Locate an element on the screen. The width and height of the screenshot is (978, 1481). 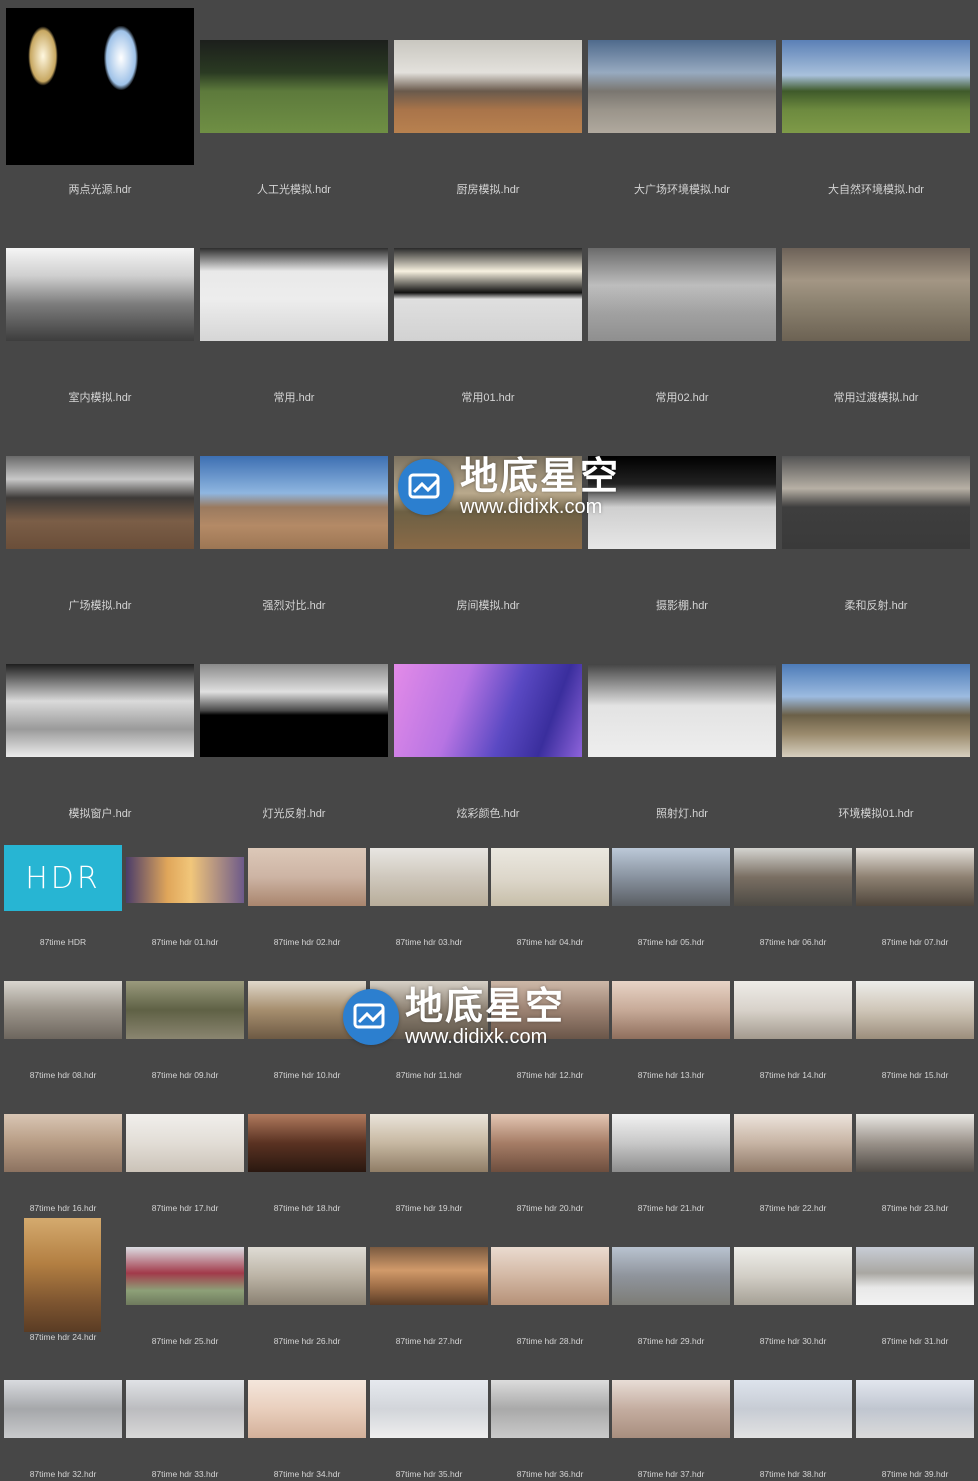
hdr-file-item: 87time hdr 12.hdr is located at coordinates (550, 1030).